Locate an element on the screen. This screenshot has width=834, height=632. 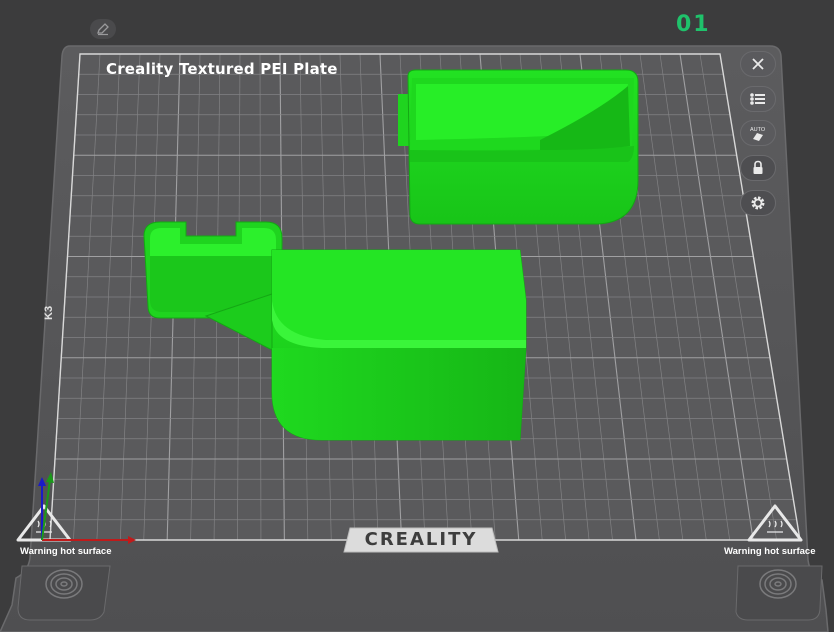
object-list-button is located at coordinates (758, 99).